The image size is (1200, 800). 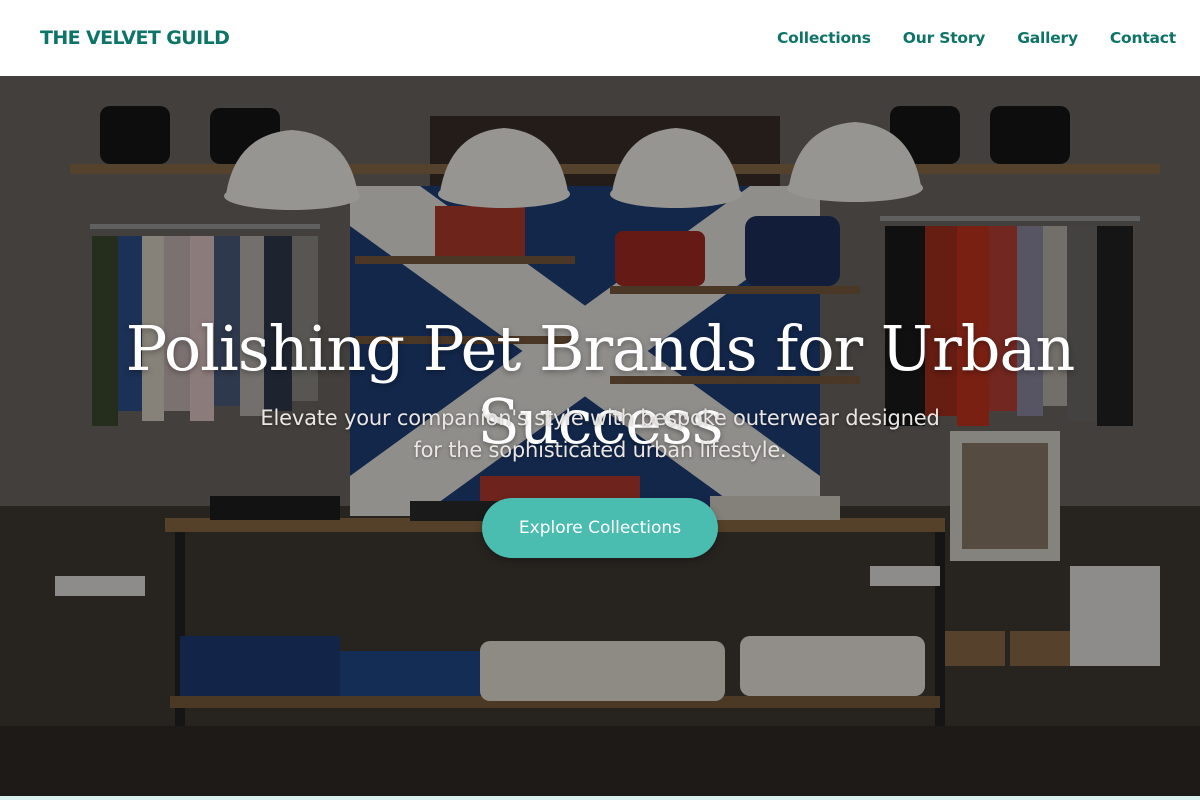 I want to click on next-section-edge, so click(x=600, y=798).